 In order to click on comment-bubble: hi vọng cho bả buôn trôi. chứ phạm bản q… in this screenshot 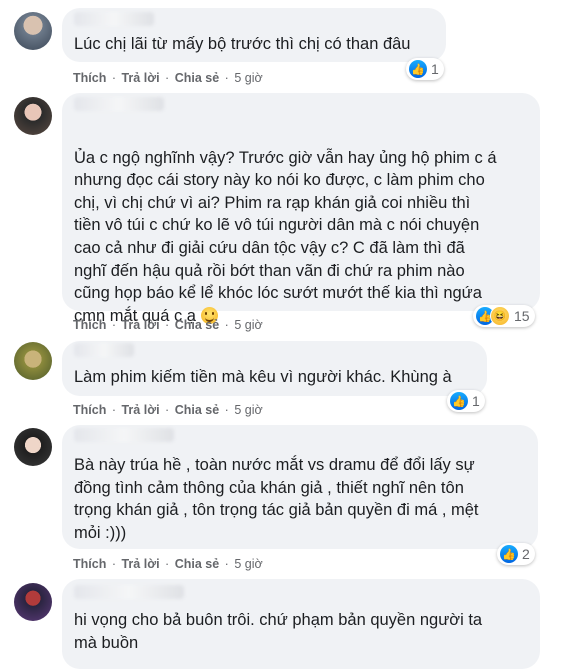, I will do `click(301, 624)`.